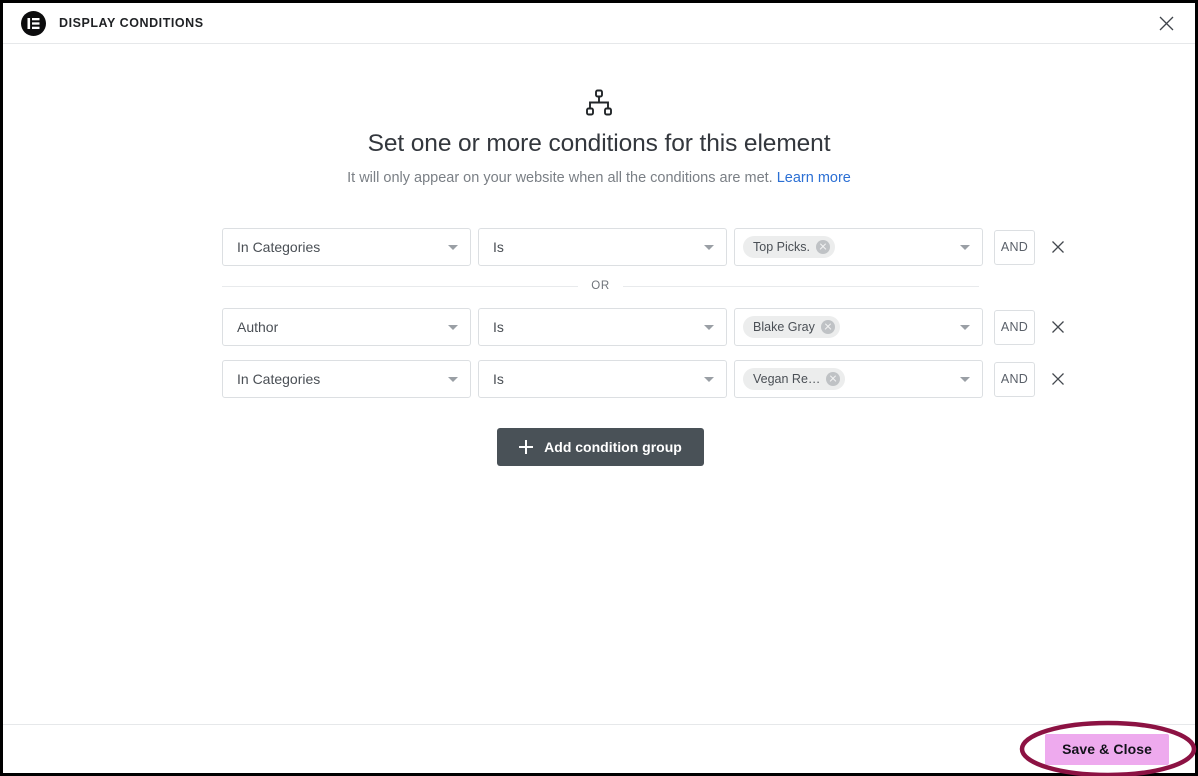 Image resolution: width=1198 pixels, height=776 pixels. I want to click on condition-value-select: Top Picks., so click(858, 247).